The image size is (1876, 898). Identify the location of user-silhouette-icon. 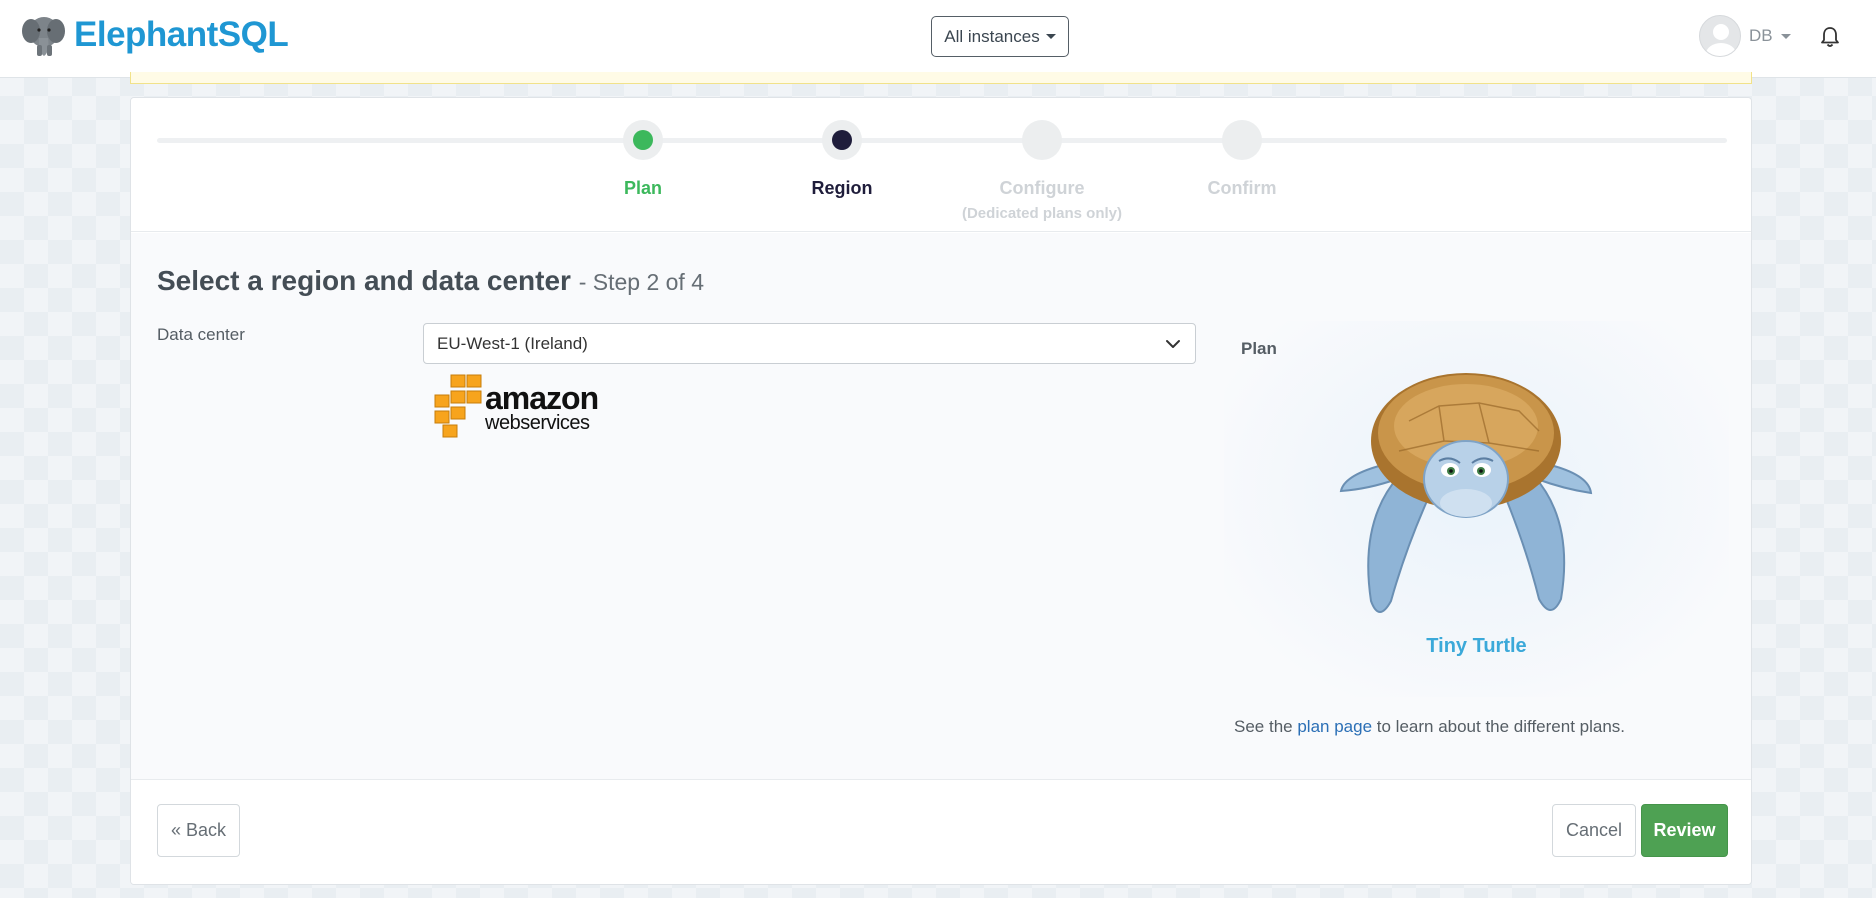
(1721, 40).